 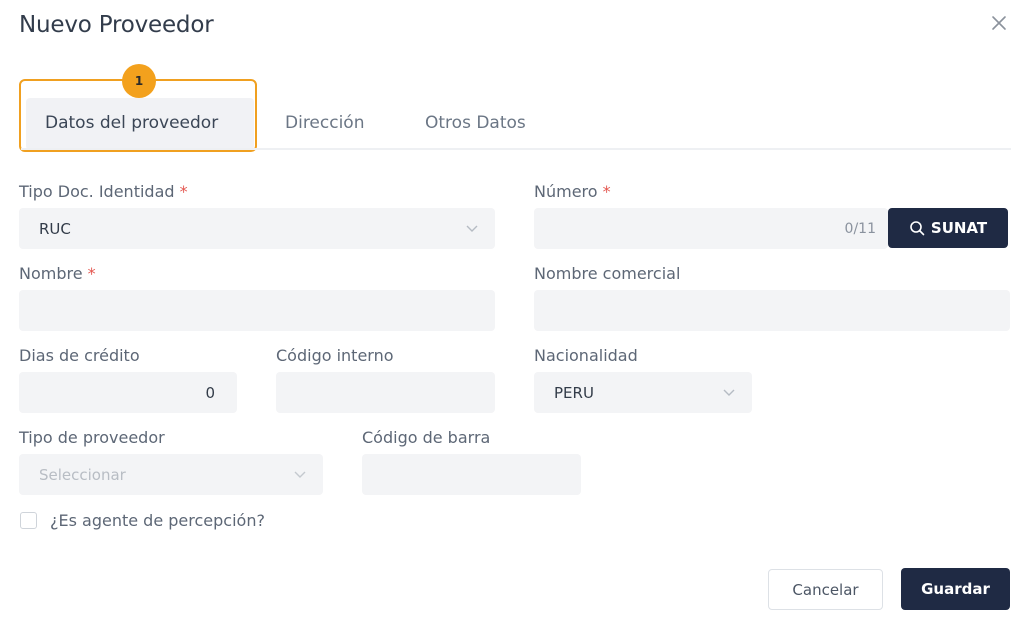 What do you see at coordinates (79, 355) in the screenshot?
I see `dias-credito-label: Dias de crédito` at bounding box center [79, 355].